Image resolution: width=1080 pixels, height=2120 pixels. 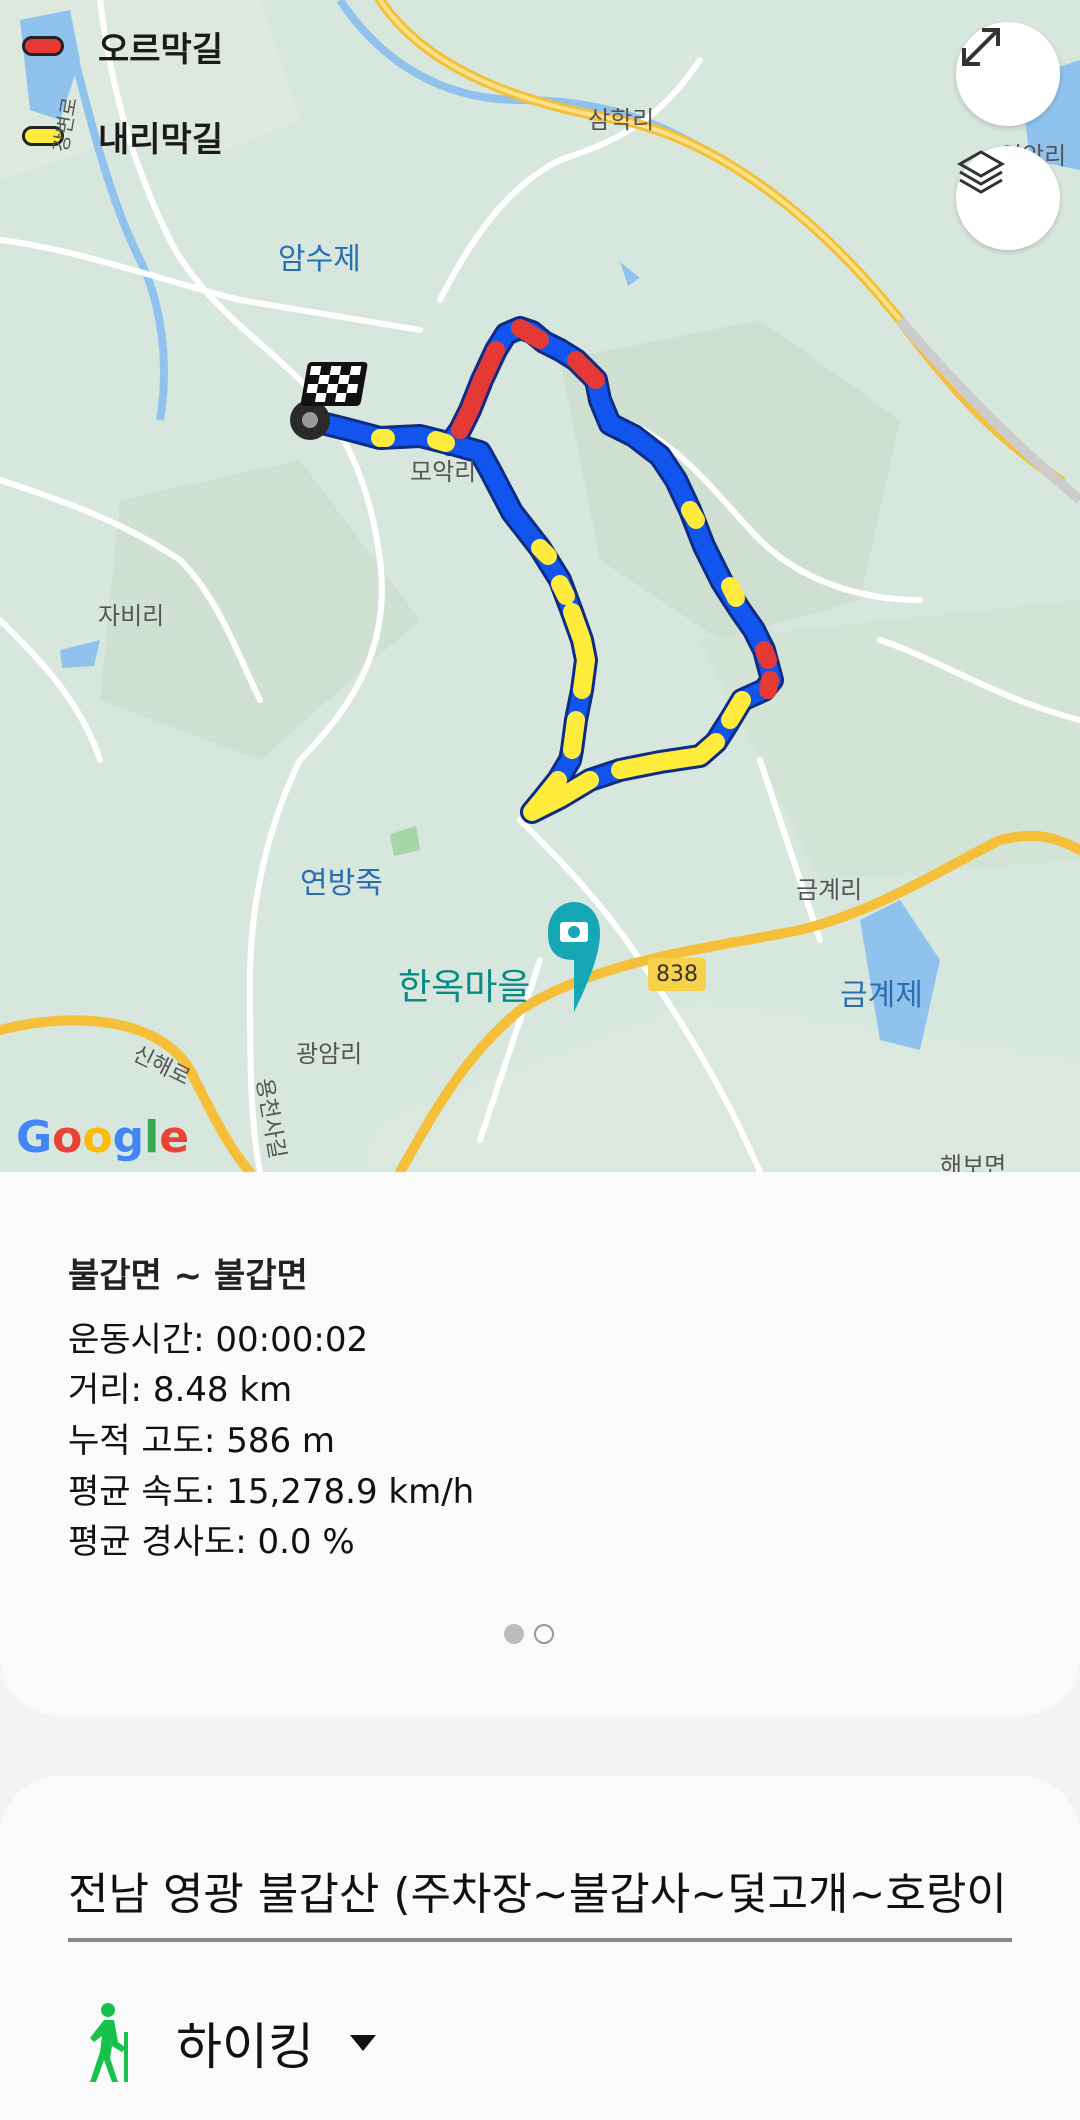 What do you see at coordinates (109, 2042) in the screenshot?
I see `hiking-icon` at bounding box center [109, 2042].